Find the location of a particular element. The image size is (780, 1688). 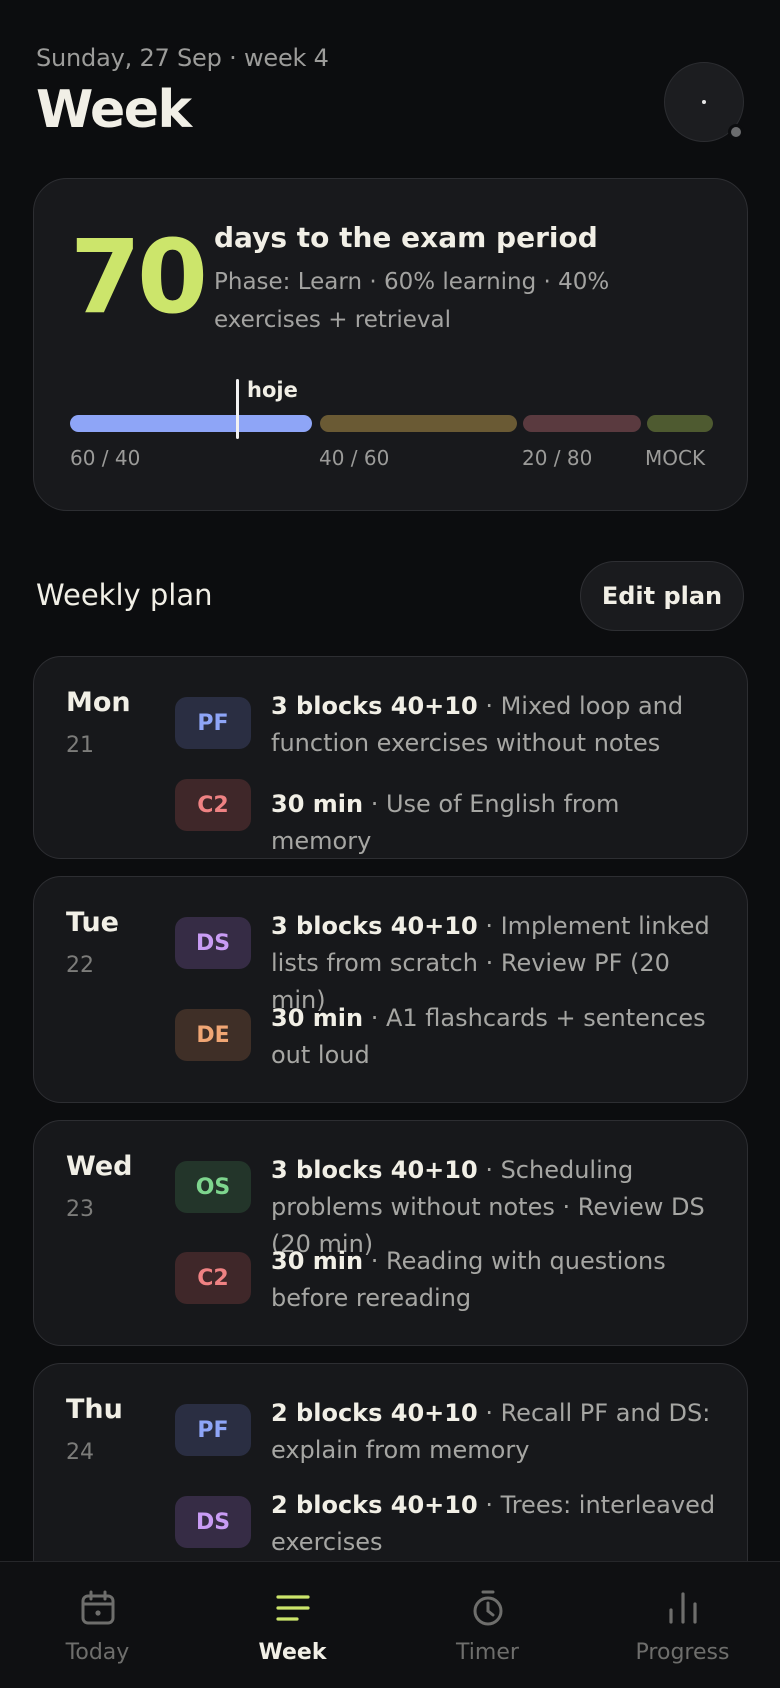

status-indicator is located at coordinates (736, 132).